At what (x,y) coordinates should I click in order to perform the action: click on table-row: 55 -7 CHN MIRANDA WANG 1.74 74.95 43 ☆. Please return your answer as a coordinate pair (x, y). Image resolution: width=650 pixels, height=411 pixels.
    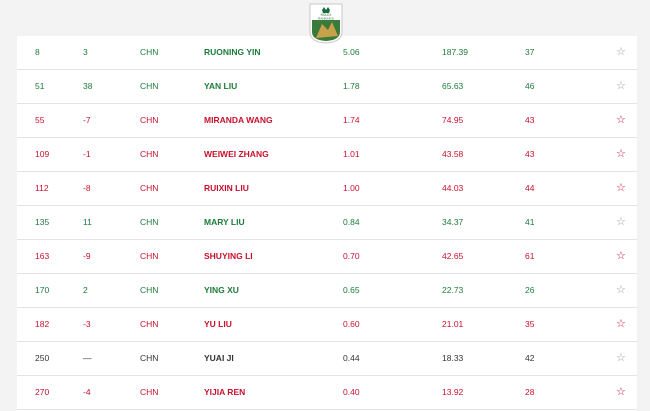
    Looking at the image, I should click on (327, 121).